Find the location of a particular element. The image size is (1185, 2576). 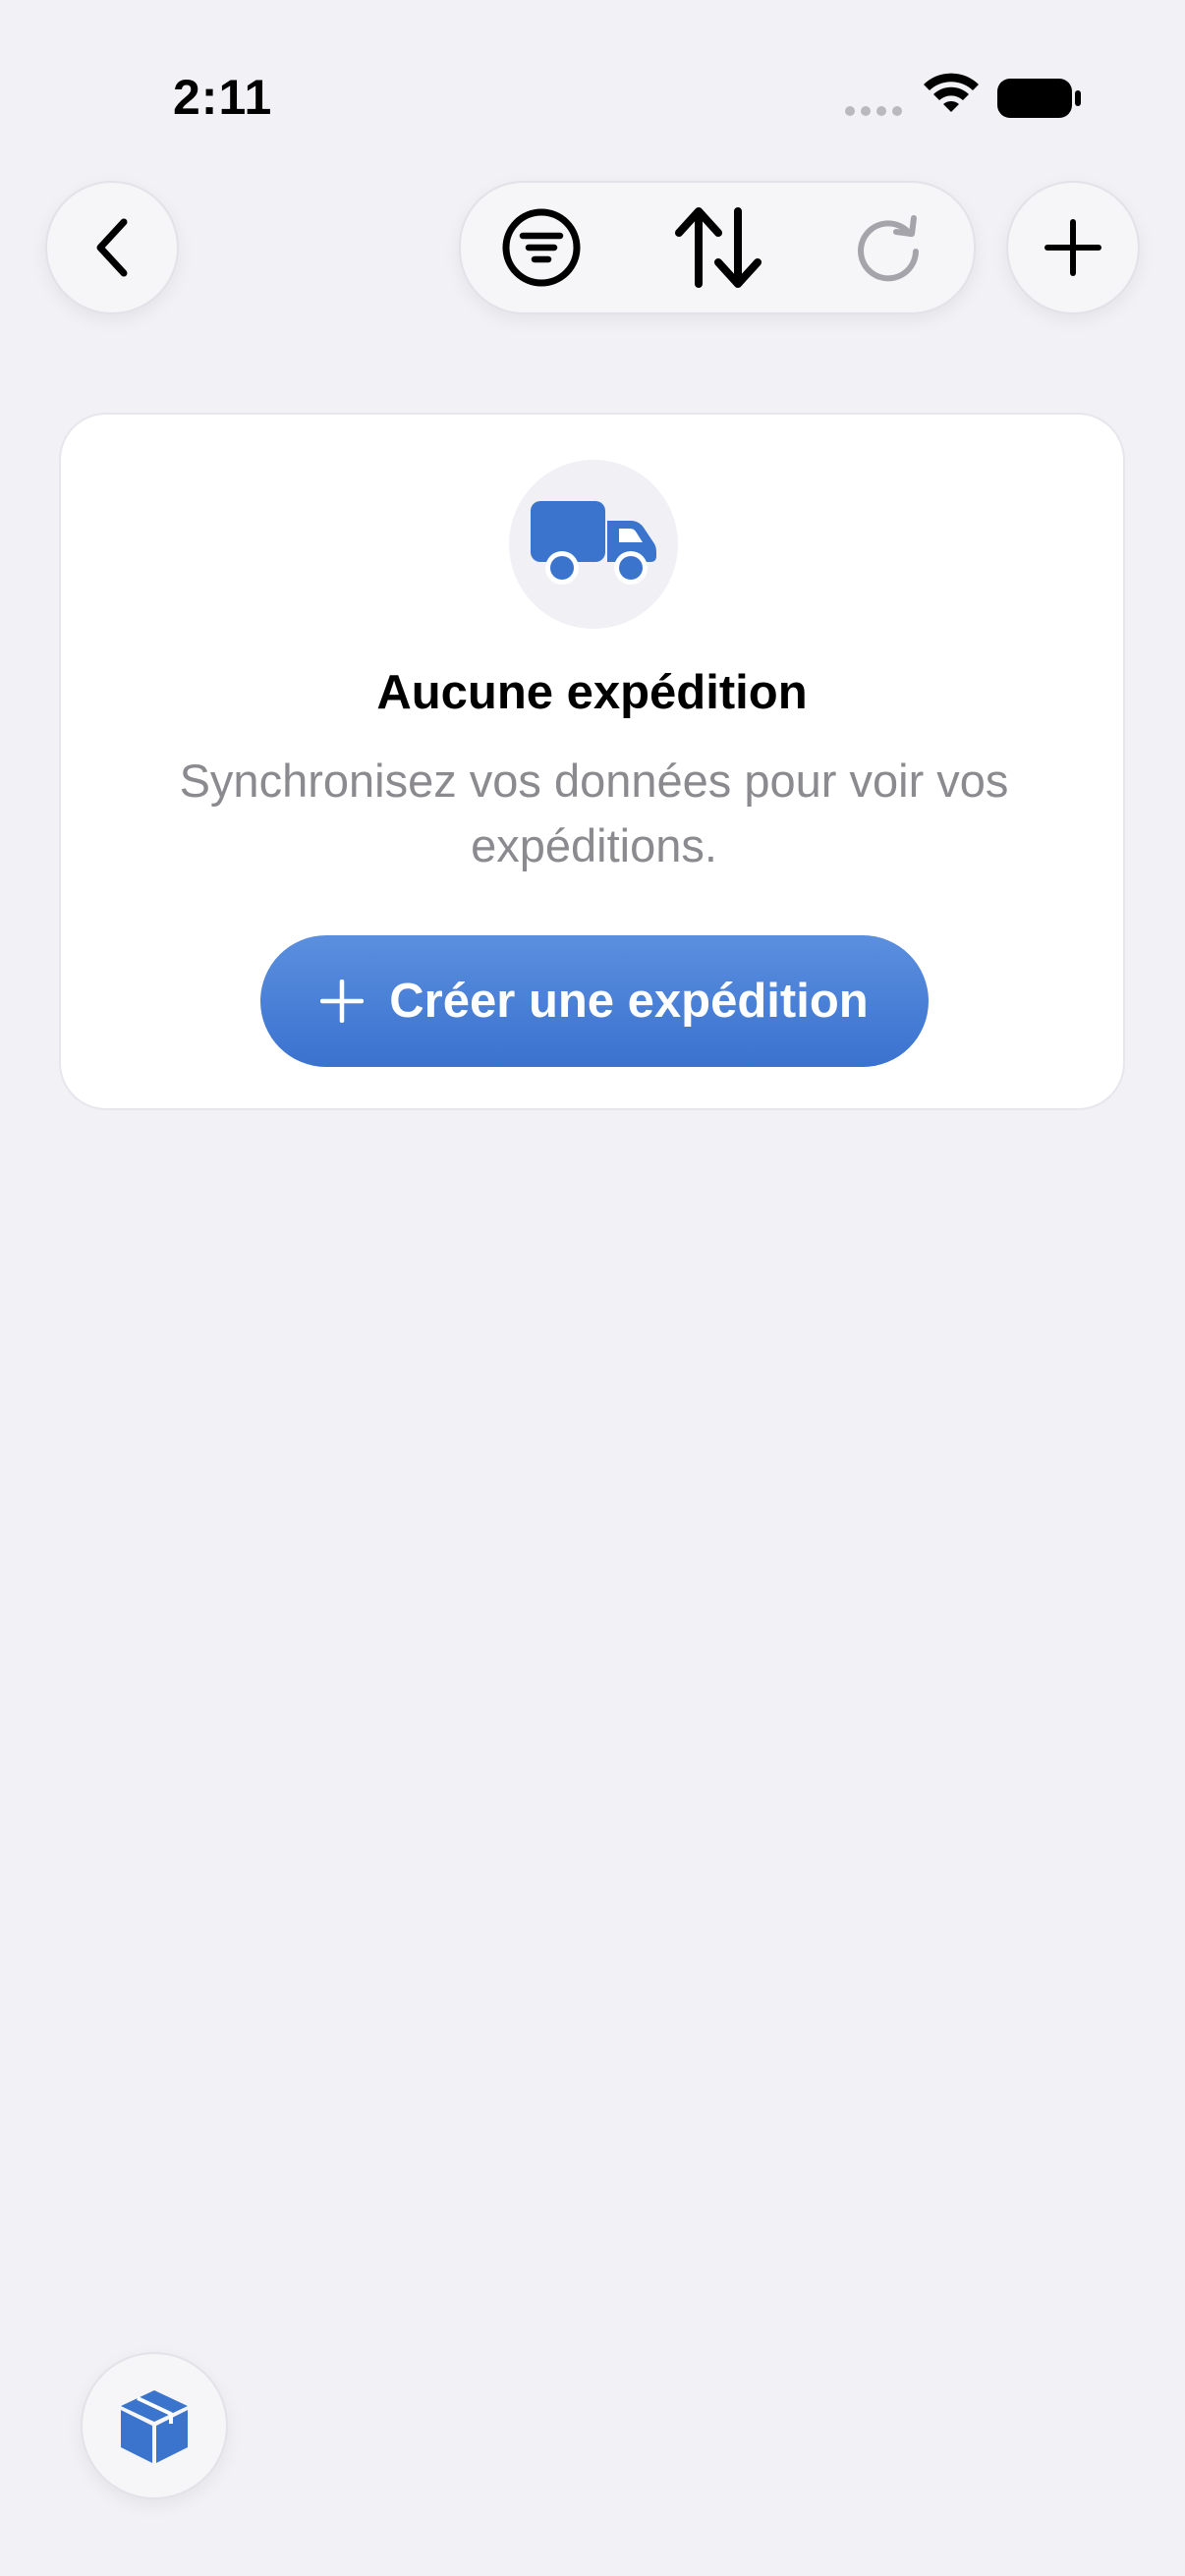

toolbar-pill is located at coordinates (718, 247).